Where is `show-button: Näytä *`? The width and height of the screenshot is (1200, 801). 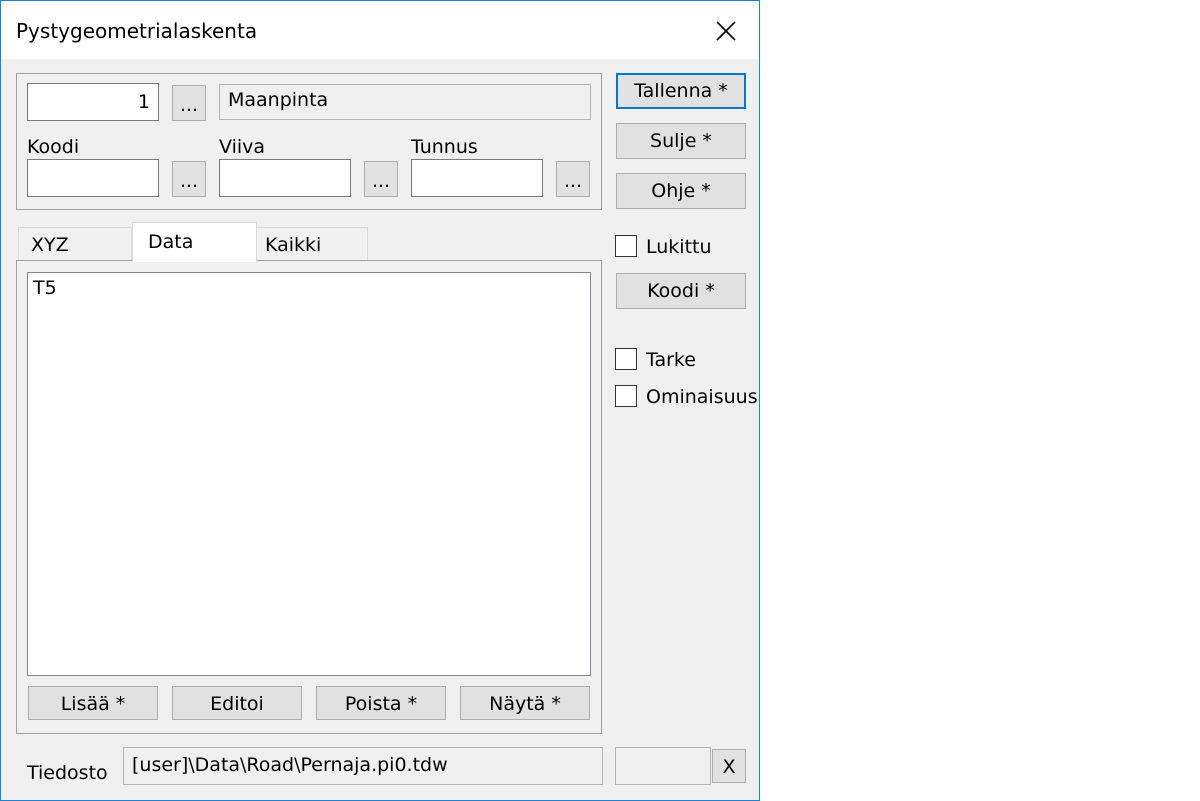 show-button: Näytä * is located at coordinates (525, 703).